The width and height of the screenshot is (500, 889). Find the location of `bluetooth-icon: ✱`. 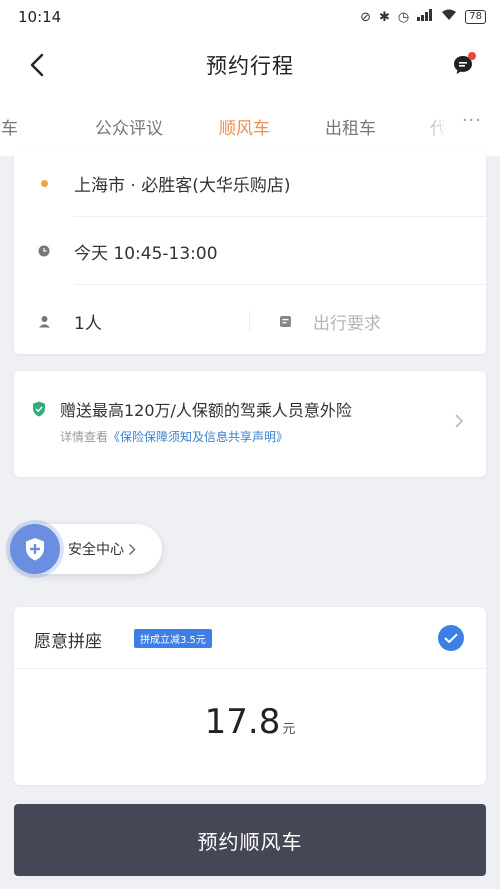

bluetooth-icon: ✱ is located at coordinates (384, 17).